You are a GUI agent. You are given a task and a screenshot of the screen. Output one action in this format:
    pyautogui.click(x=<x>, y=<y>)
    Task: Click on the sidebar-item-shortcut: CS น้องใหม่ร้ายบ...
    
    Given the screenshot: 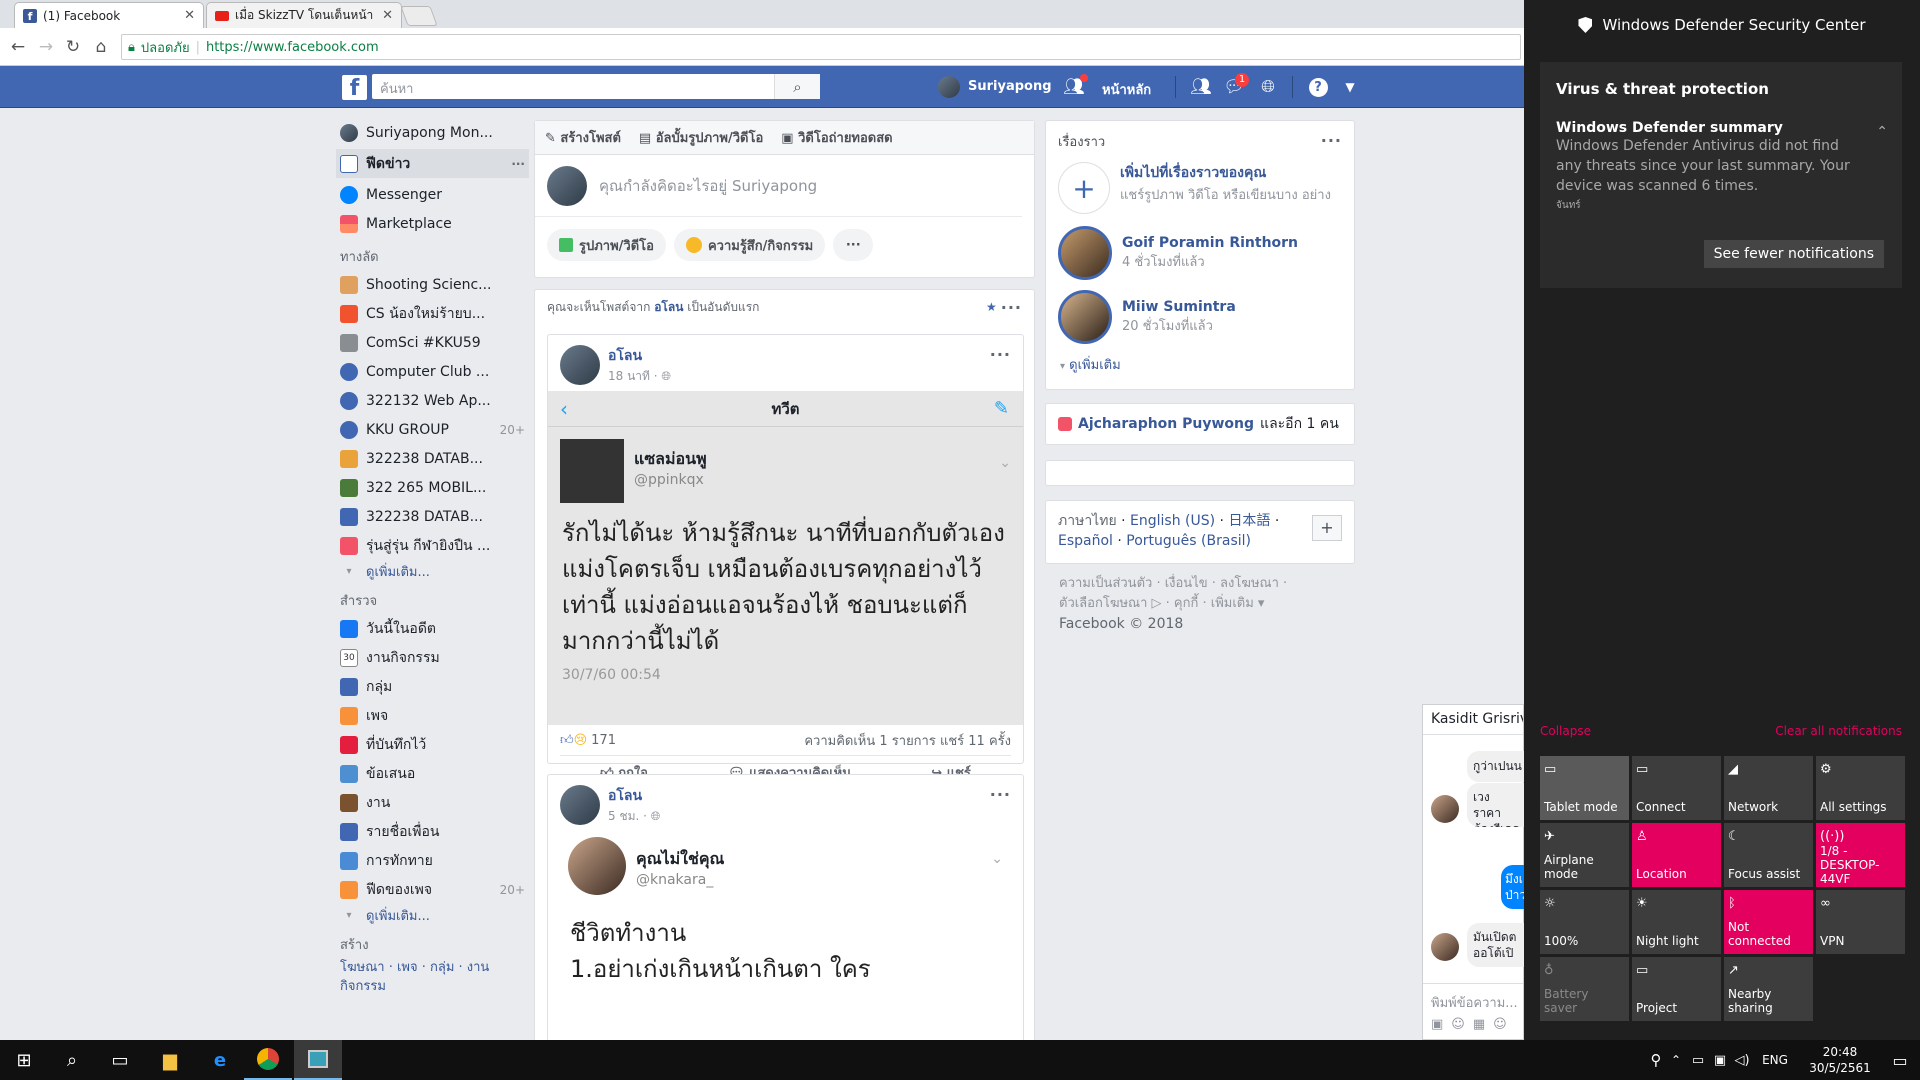 What is the action you would take?
    pyautogui.click(x=432, y=313)
    